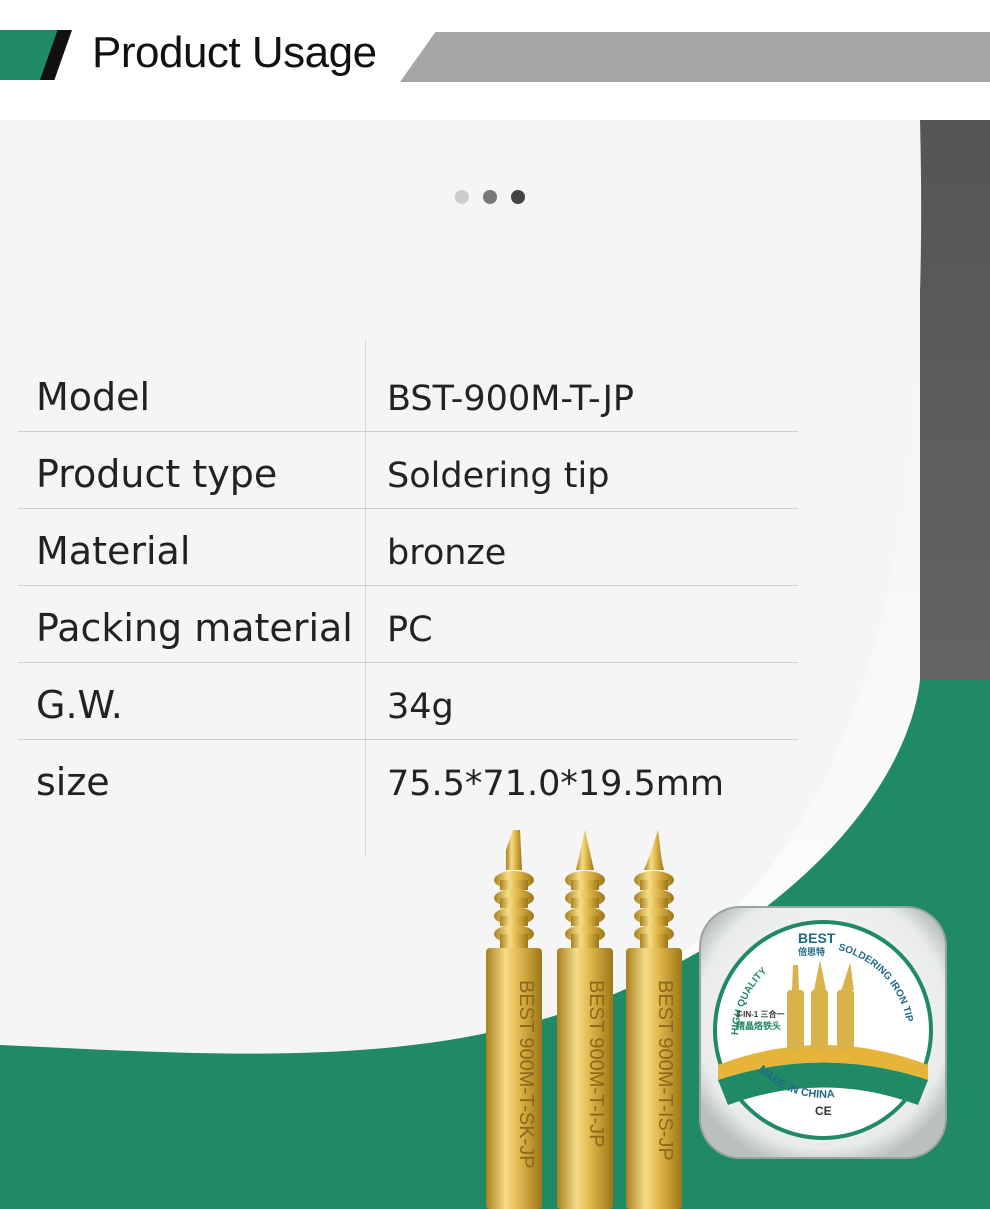 The height and width of the screenshot is (1209, 990). I want to click on page-title: Product Usage, so click(234, 52).